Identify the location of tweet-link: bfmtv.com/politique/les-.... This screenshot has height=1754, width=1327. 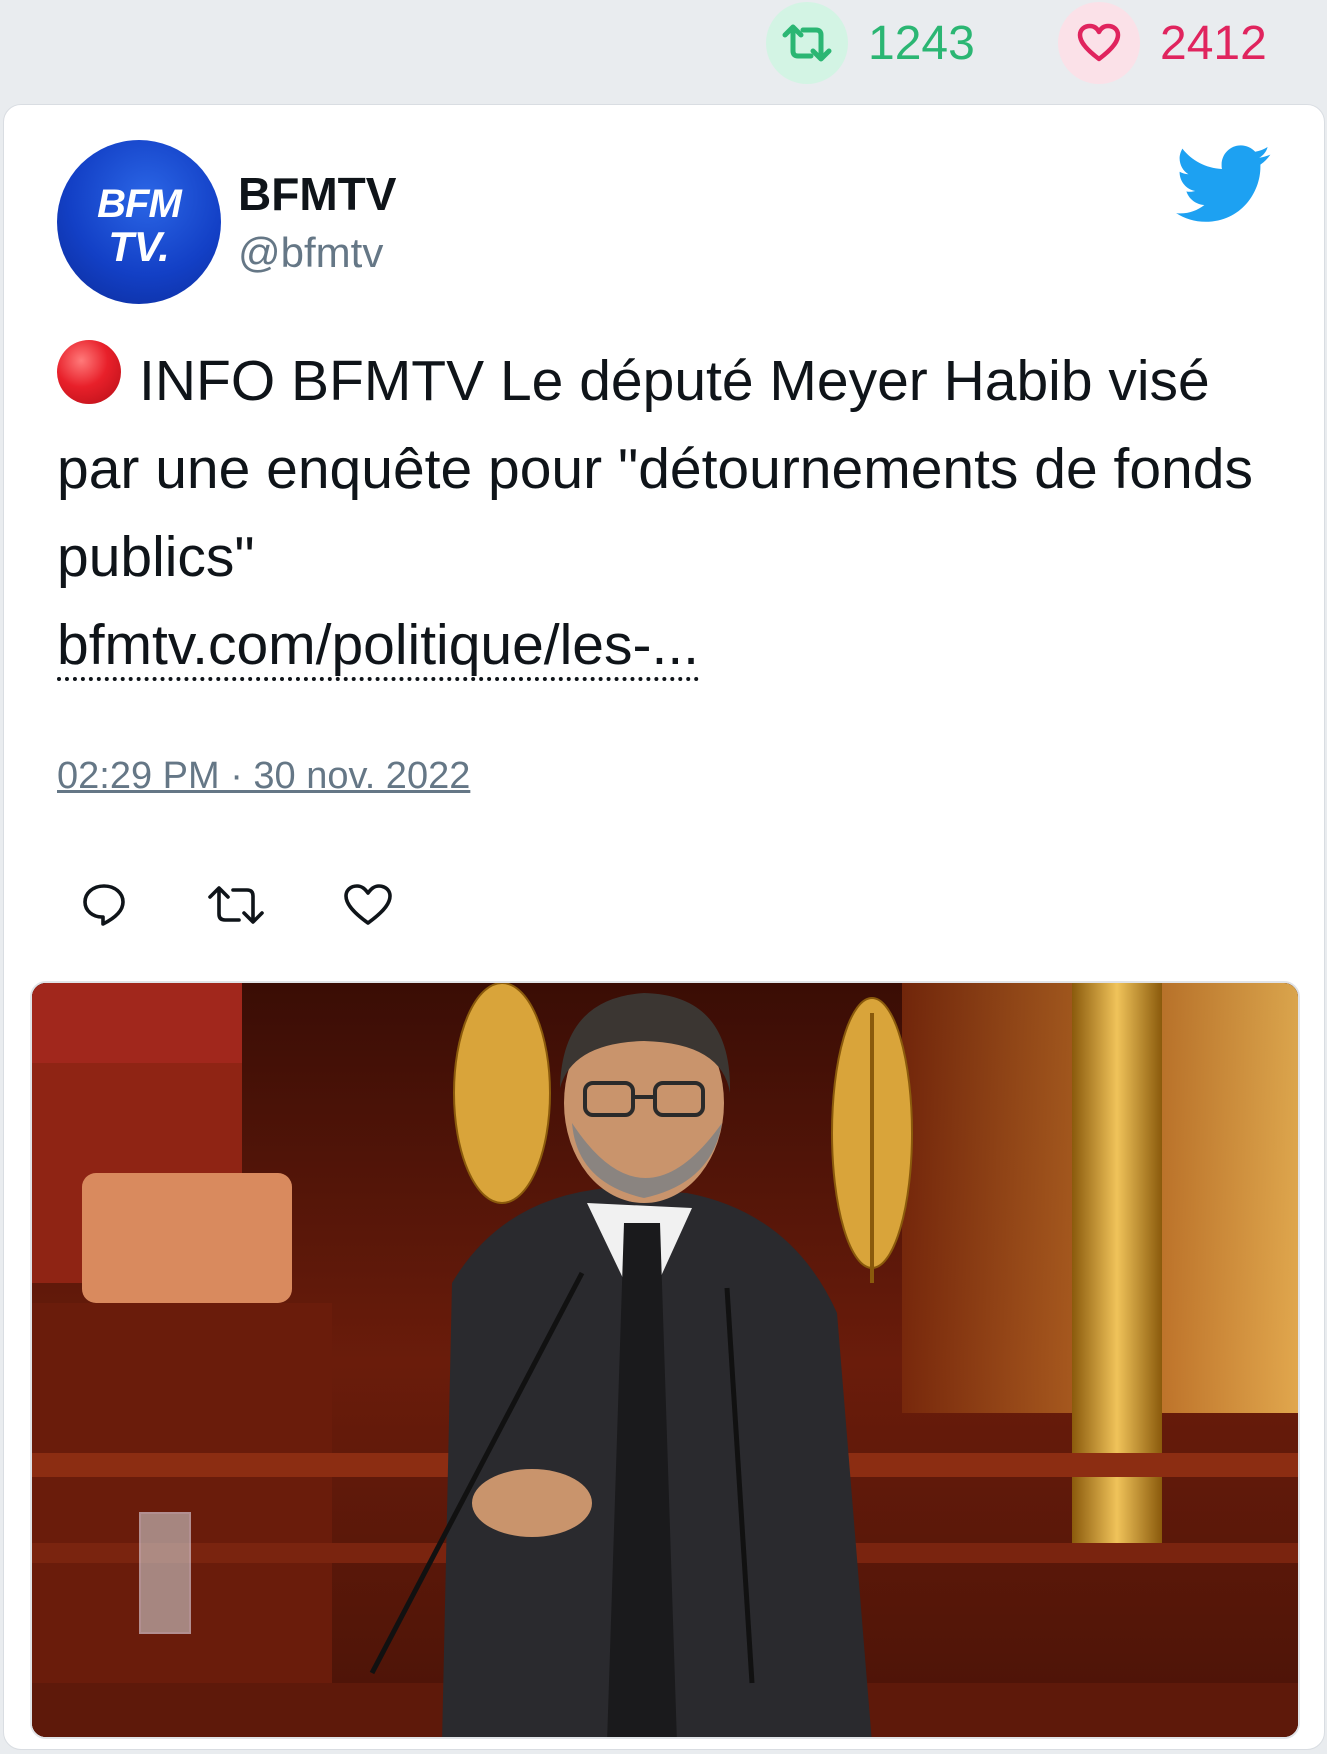
(378, 647).